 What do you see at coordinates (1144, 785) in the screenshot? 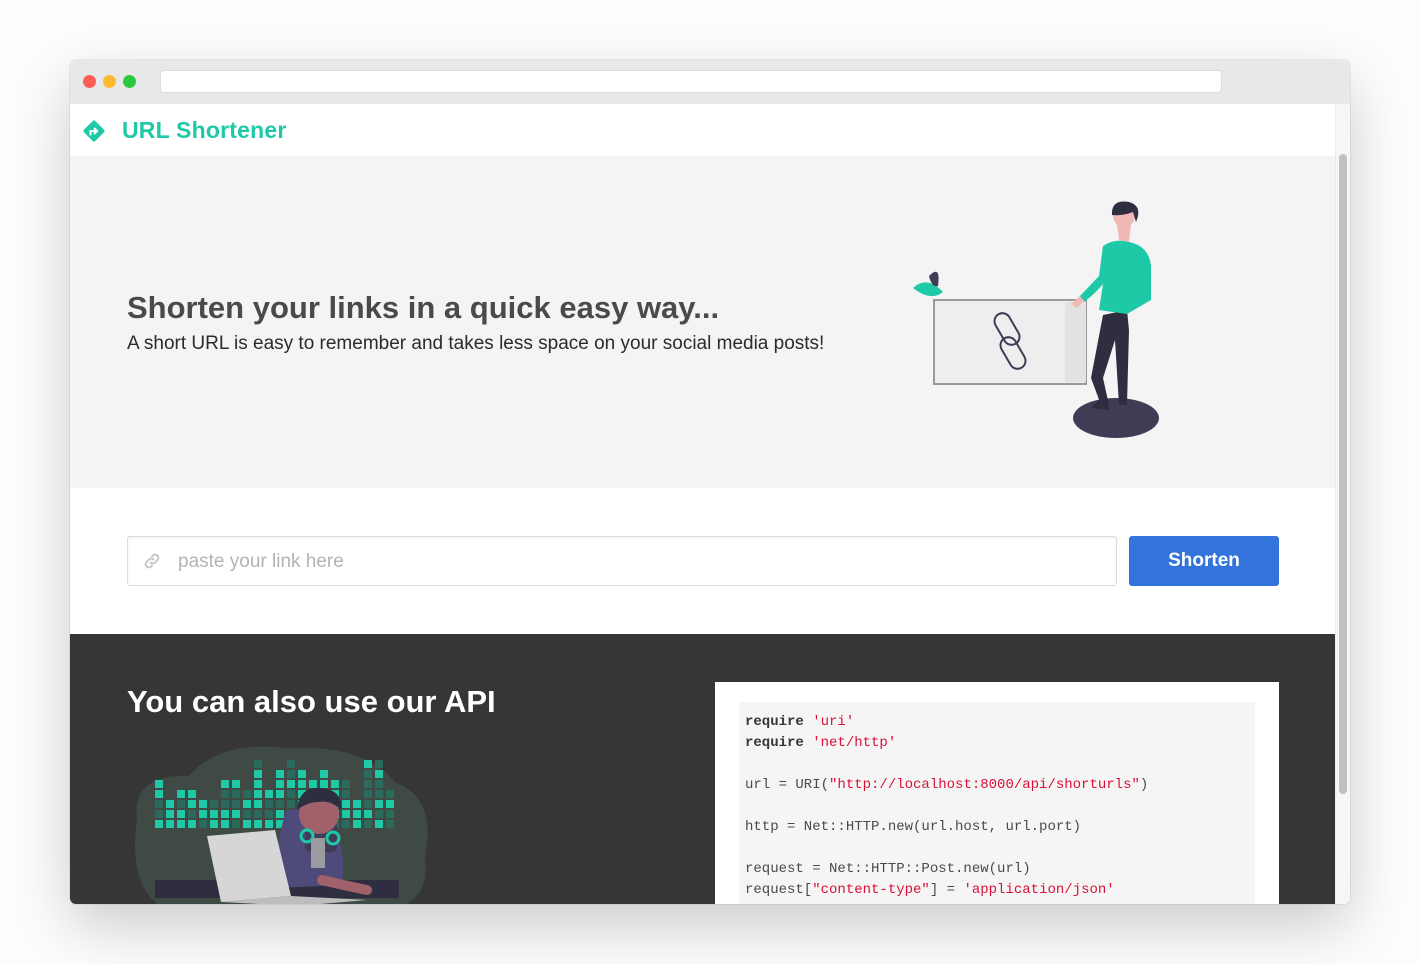
I see `code-text: )` at bounding box center [1144, 785].